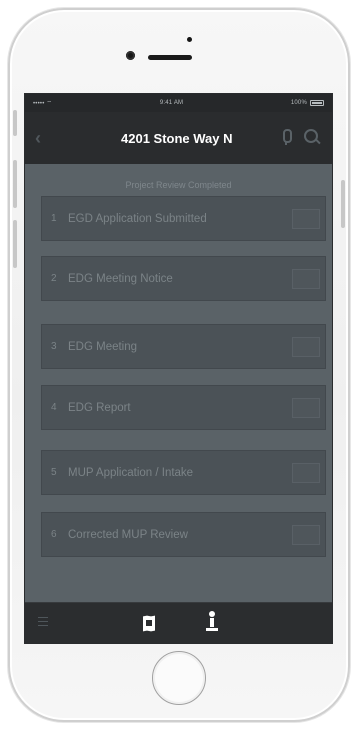  I want to click on power-button, so click(343, 204).